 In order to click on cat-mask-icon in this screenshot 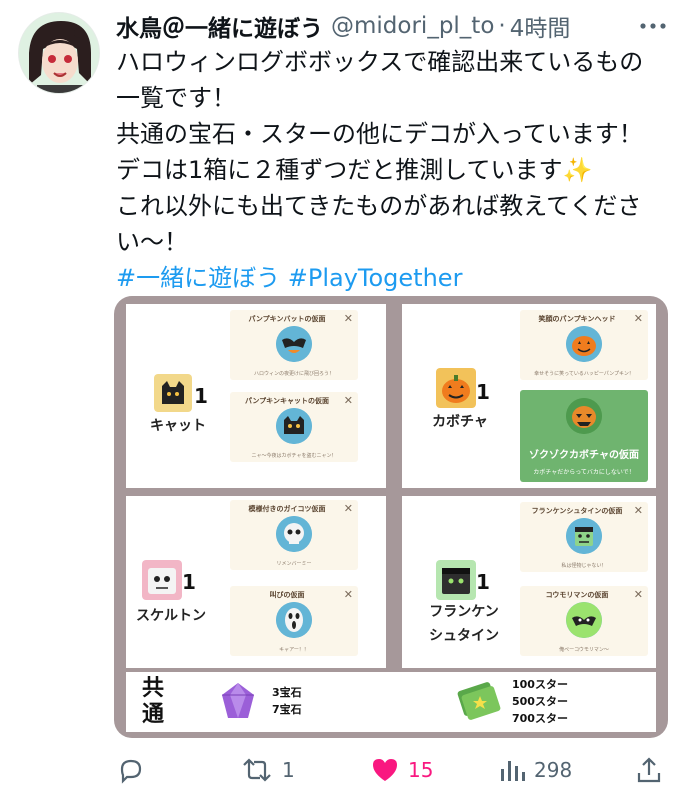, I will do `click(294, 426)`.